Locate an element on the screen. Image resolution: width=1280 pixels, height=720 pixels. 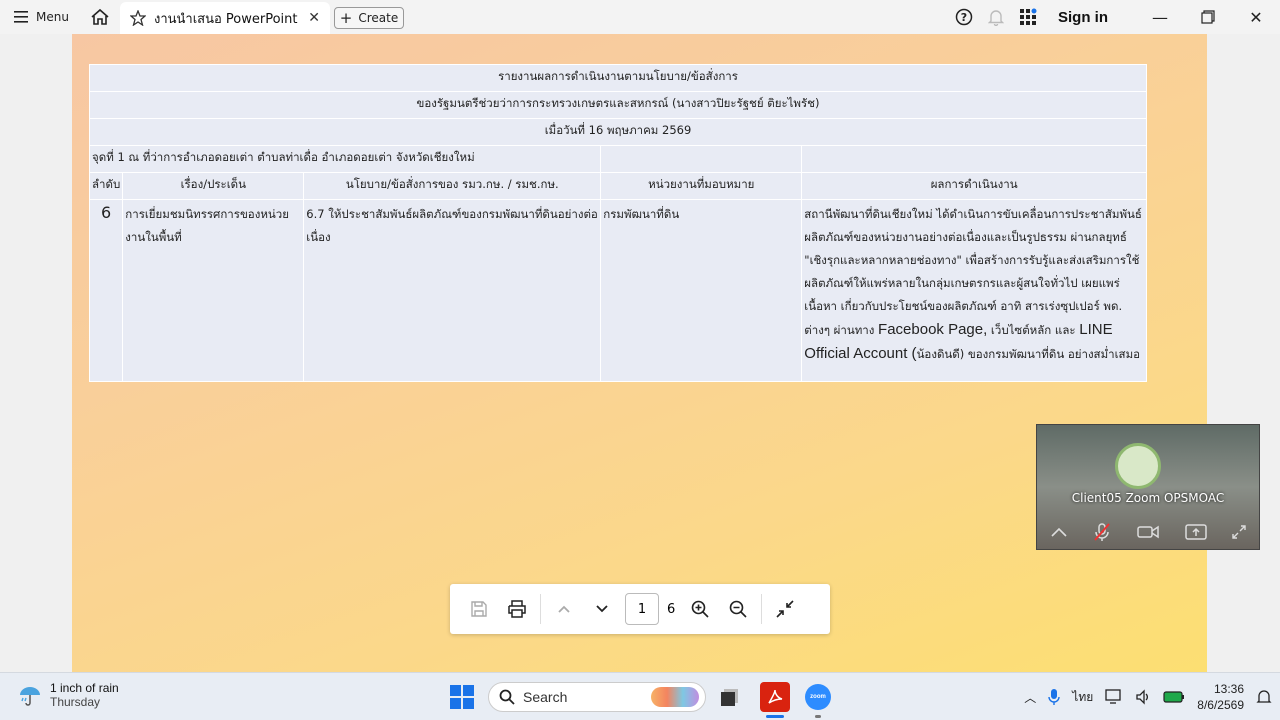
star-icon is located at coordinates (138, 18).